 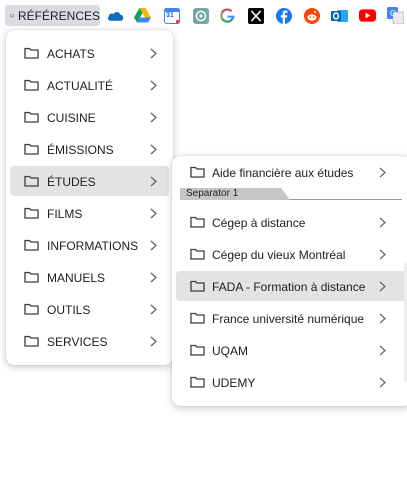 I want to click on menu-item-label: UQAM, so click(x=230, y=351).